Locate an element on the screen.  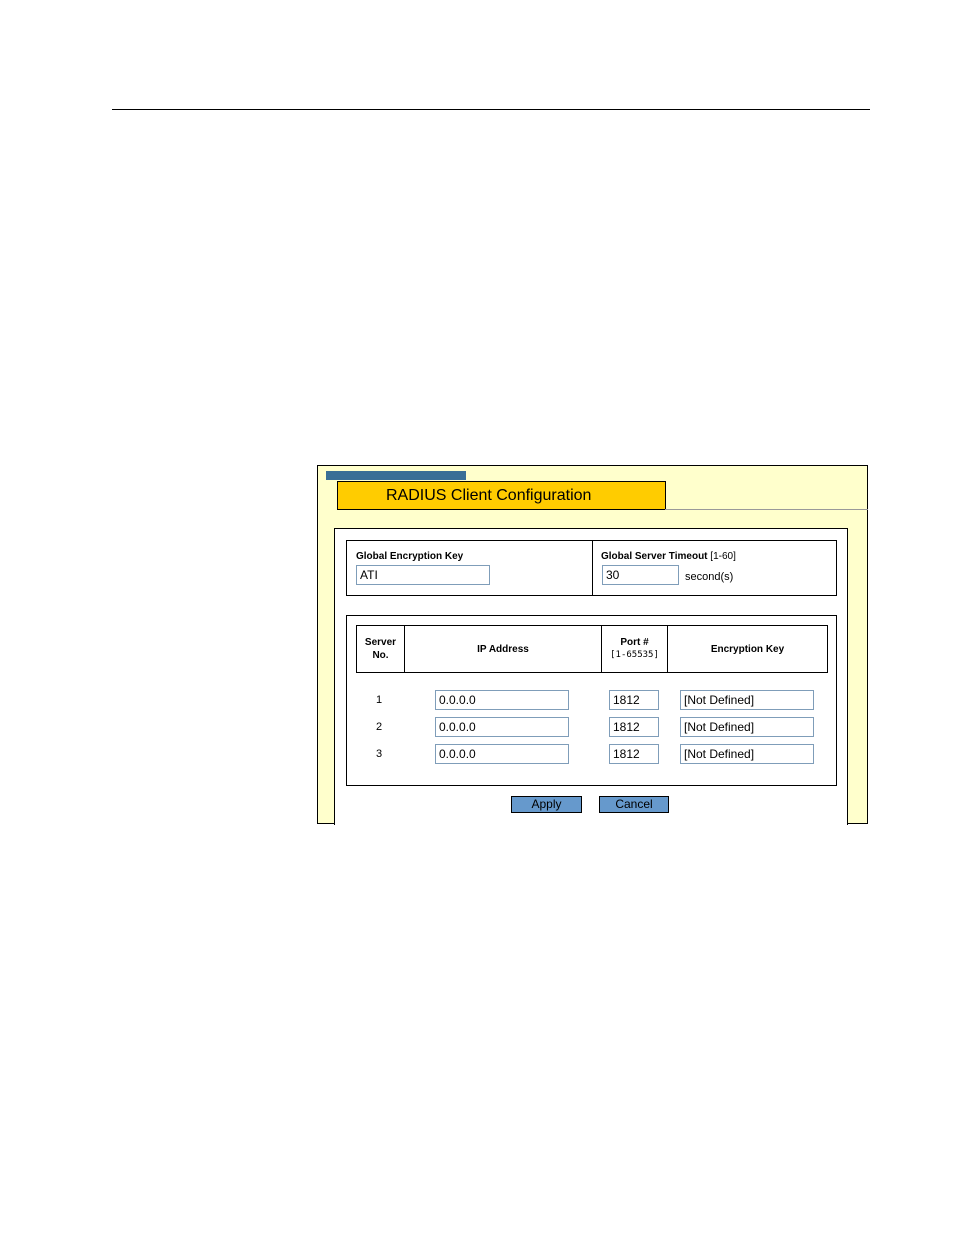
server-no-cell: 2 is located at coordinates (379, 727).